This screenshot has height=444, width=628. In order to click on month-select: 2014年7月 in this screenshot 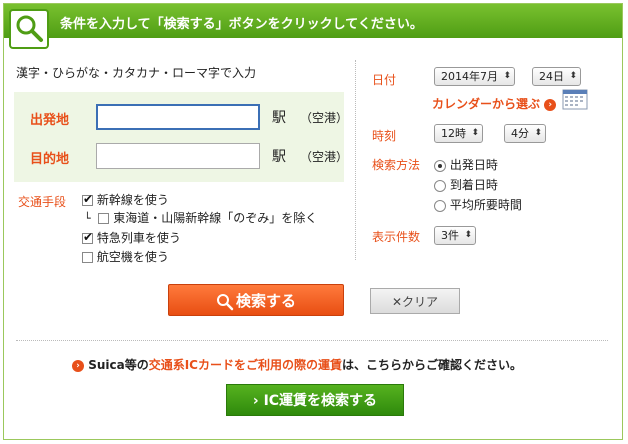, I will do `click(474, 76)`.